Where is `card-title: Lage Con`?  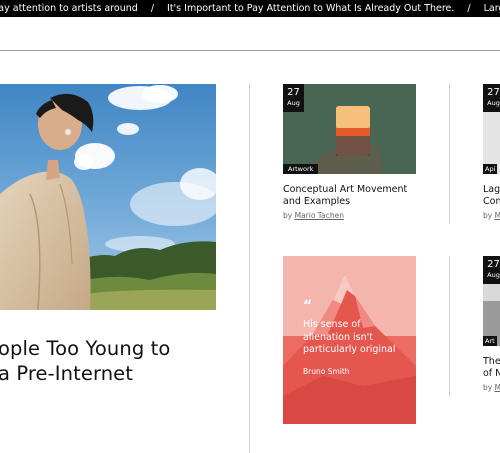
card-title: Lage Con is located at coordinates (491, 196).